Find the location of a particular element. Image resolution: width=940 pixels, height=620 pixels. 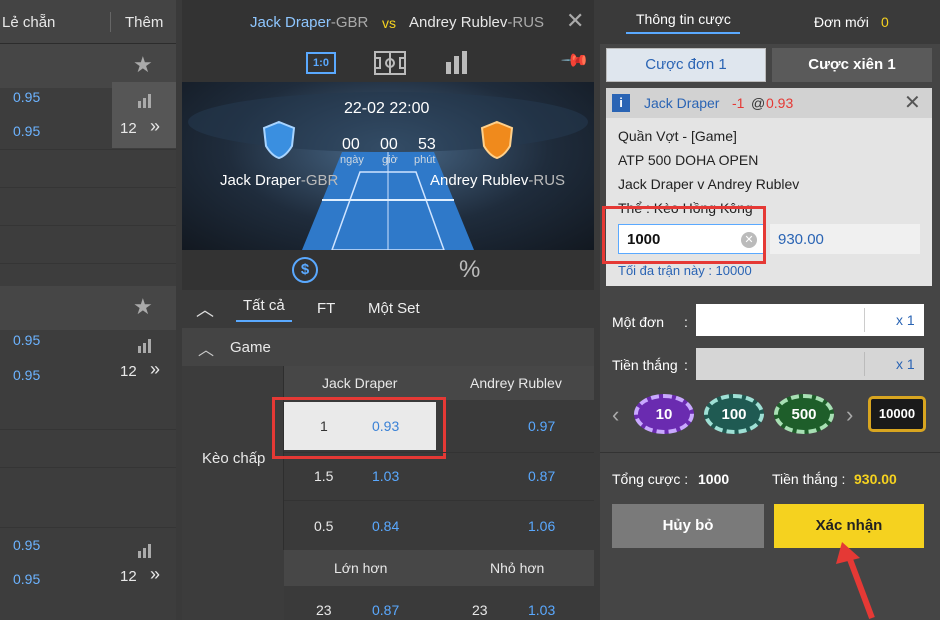

title-player2: Andrey Rublev-RUS is located at coordinates (477, 22).